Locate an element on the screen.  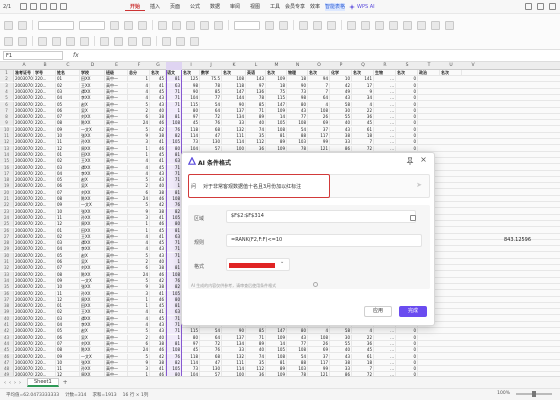
prompt-icon: 问 is located at coordinates (194, 187).